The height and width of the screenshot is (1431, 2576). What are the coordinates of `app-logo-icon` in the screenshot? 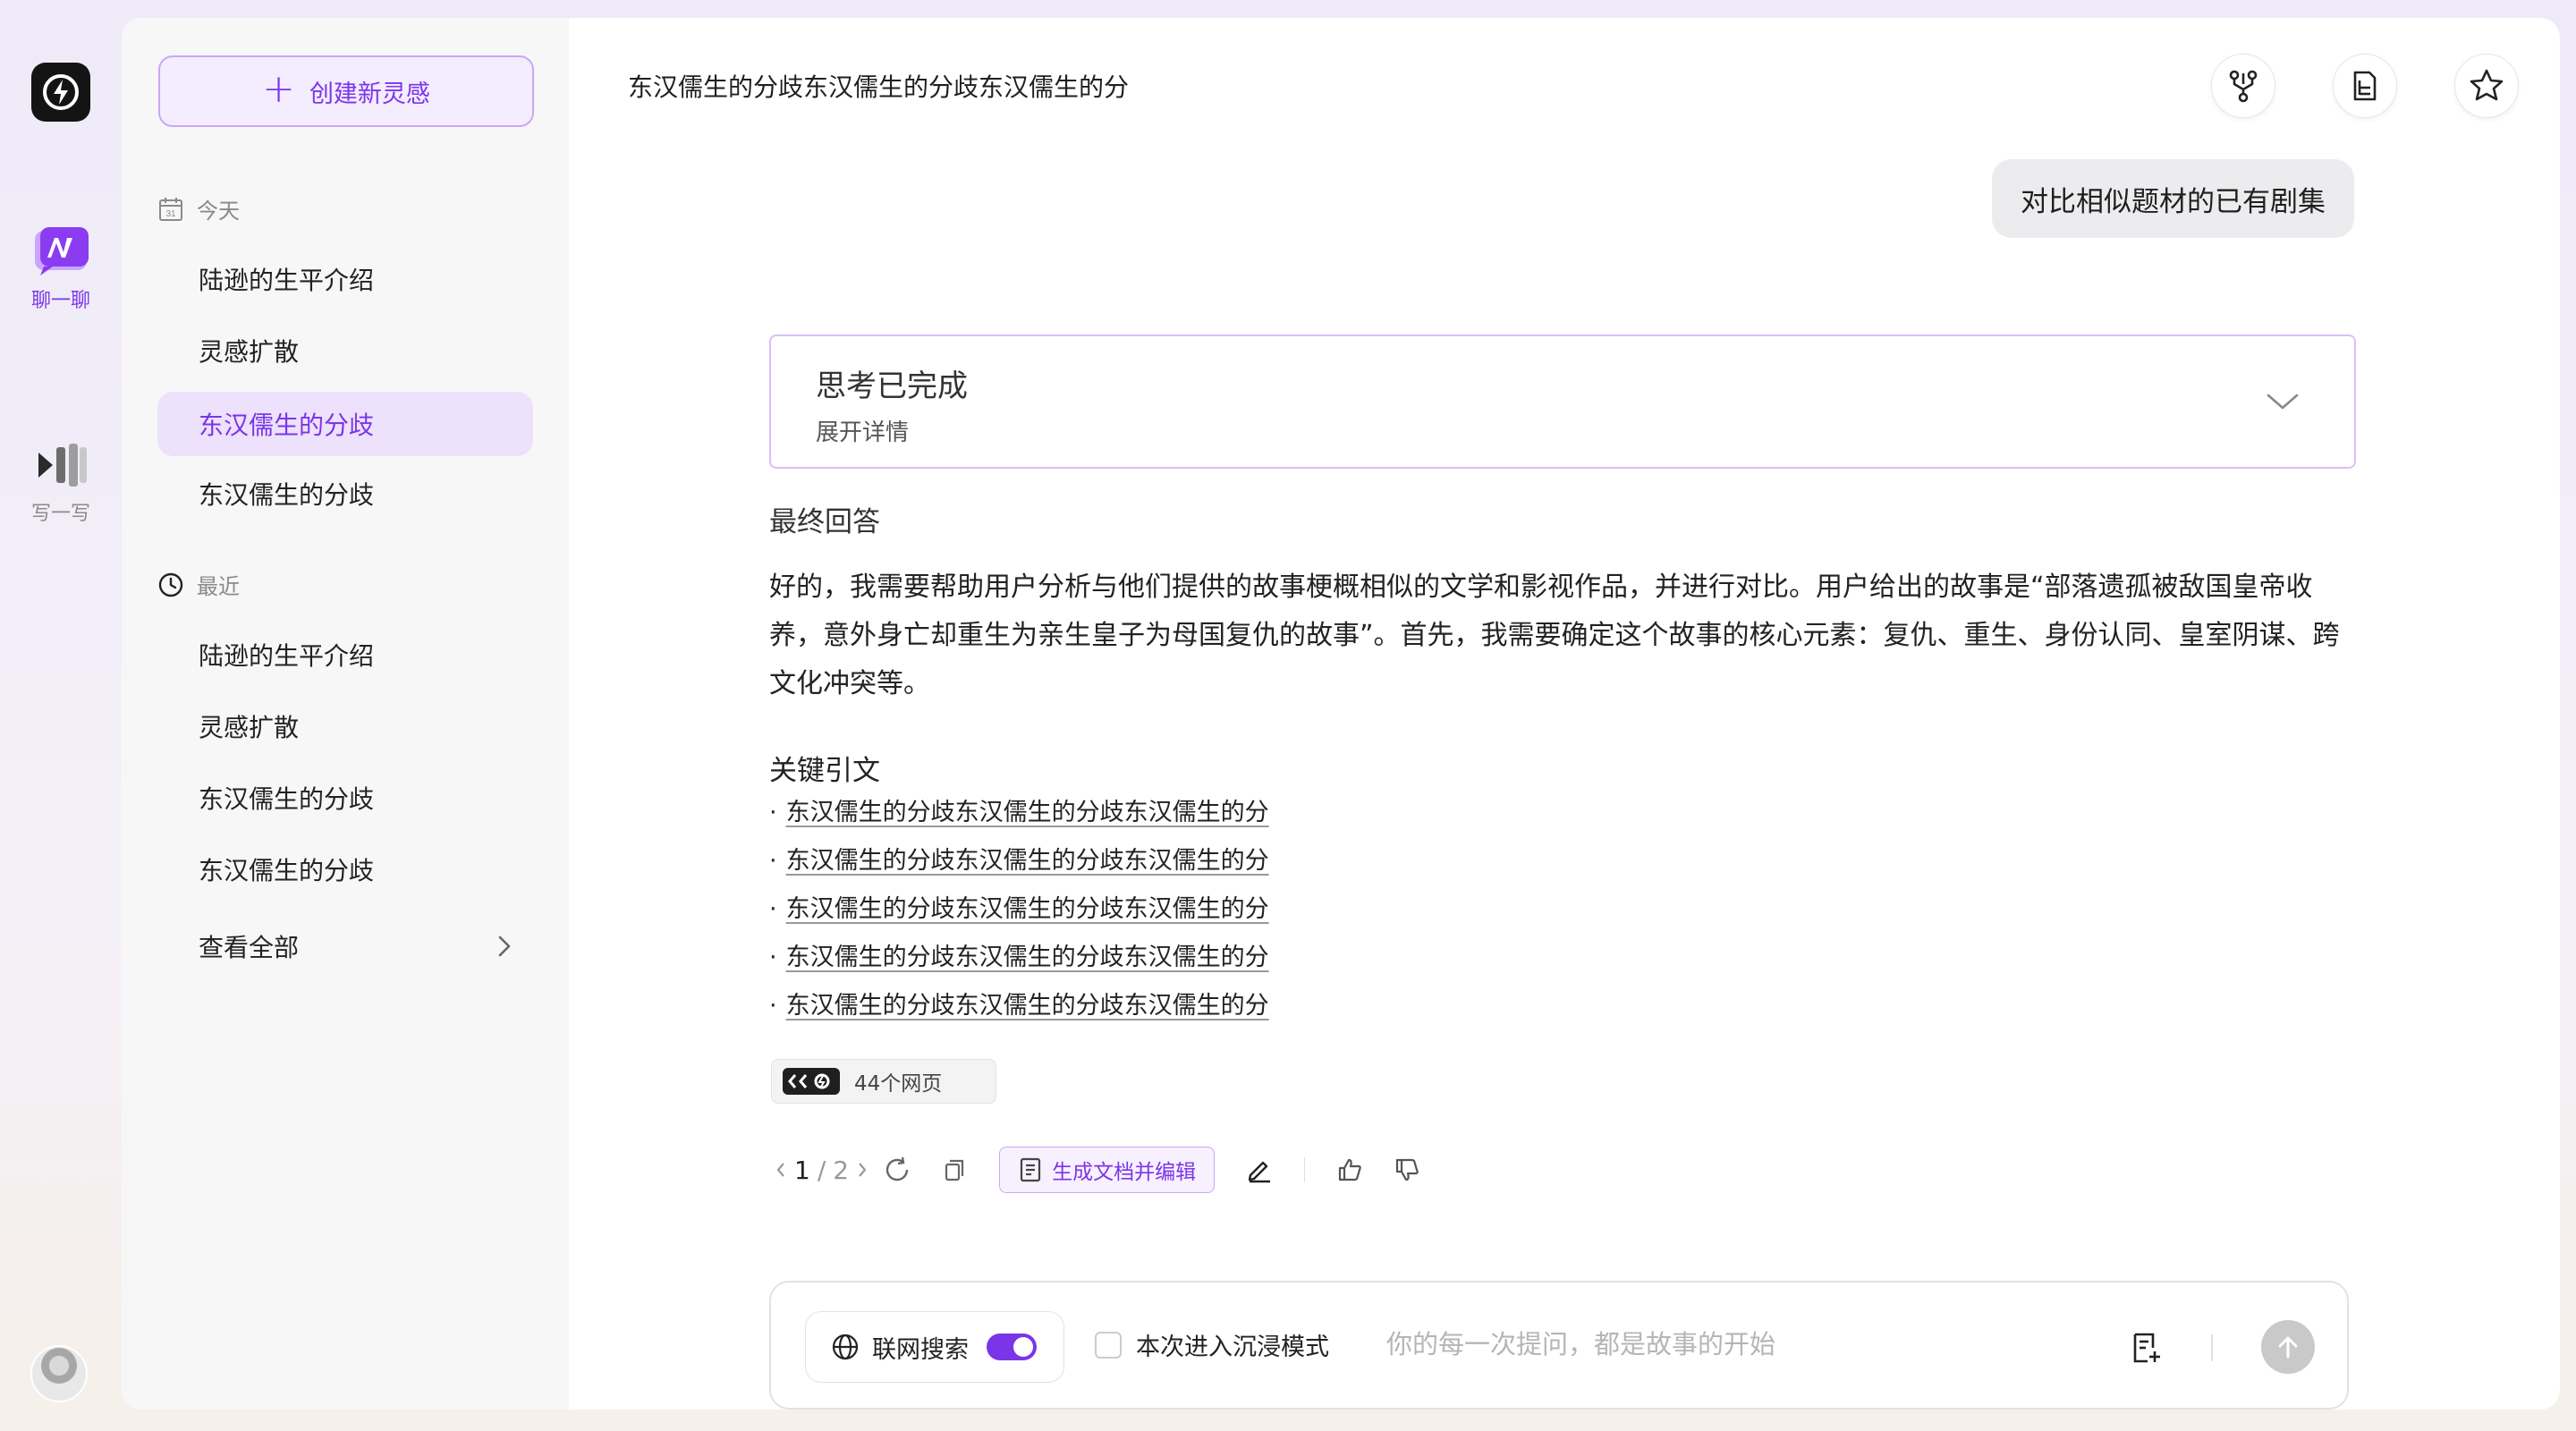 It's located at (60, 93).